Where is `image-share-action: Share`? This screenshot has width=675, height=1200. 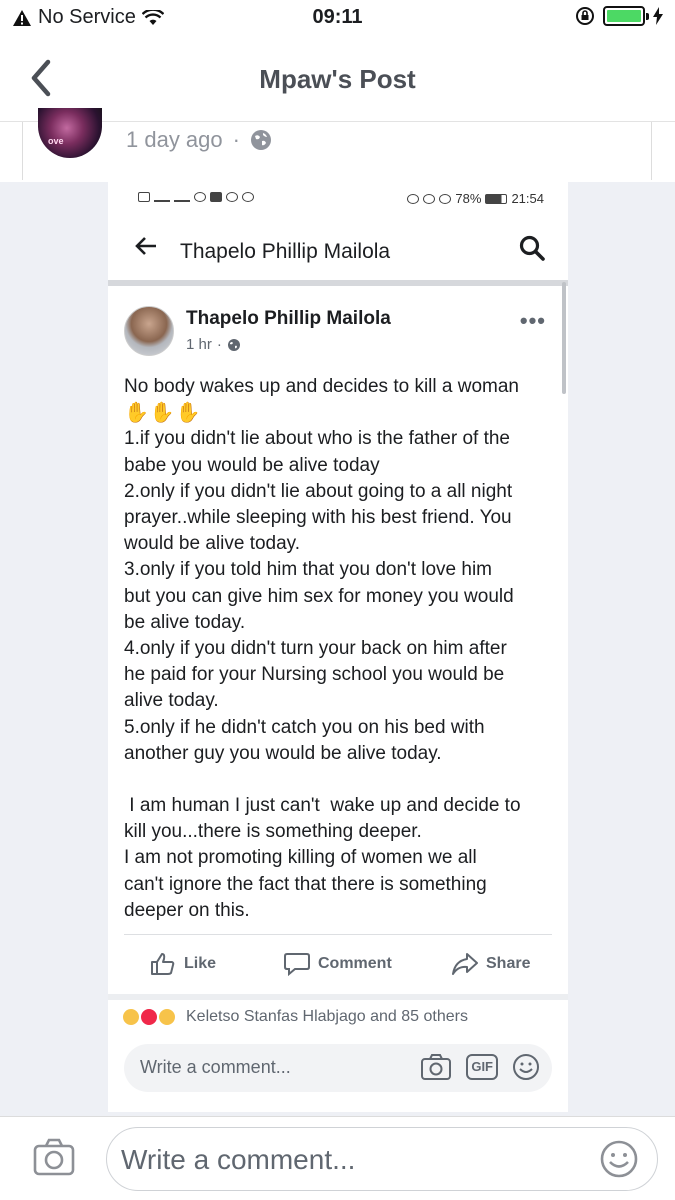 image-share-action: Share is located at coordinates (491, 964).